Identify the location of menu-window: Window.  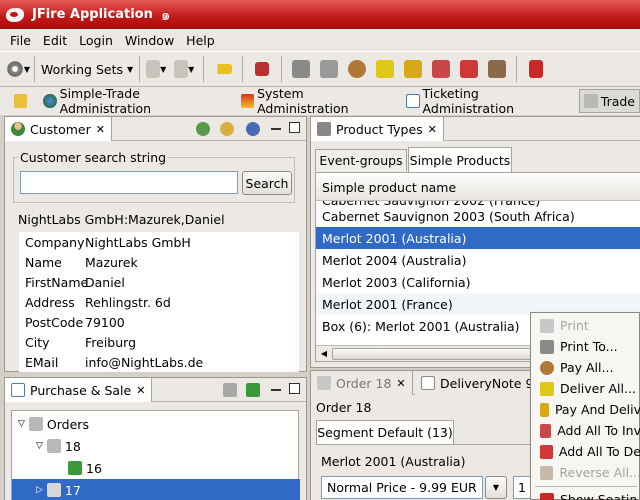
(149, 40).